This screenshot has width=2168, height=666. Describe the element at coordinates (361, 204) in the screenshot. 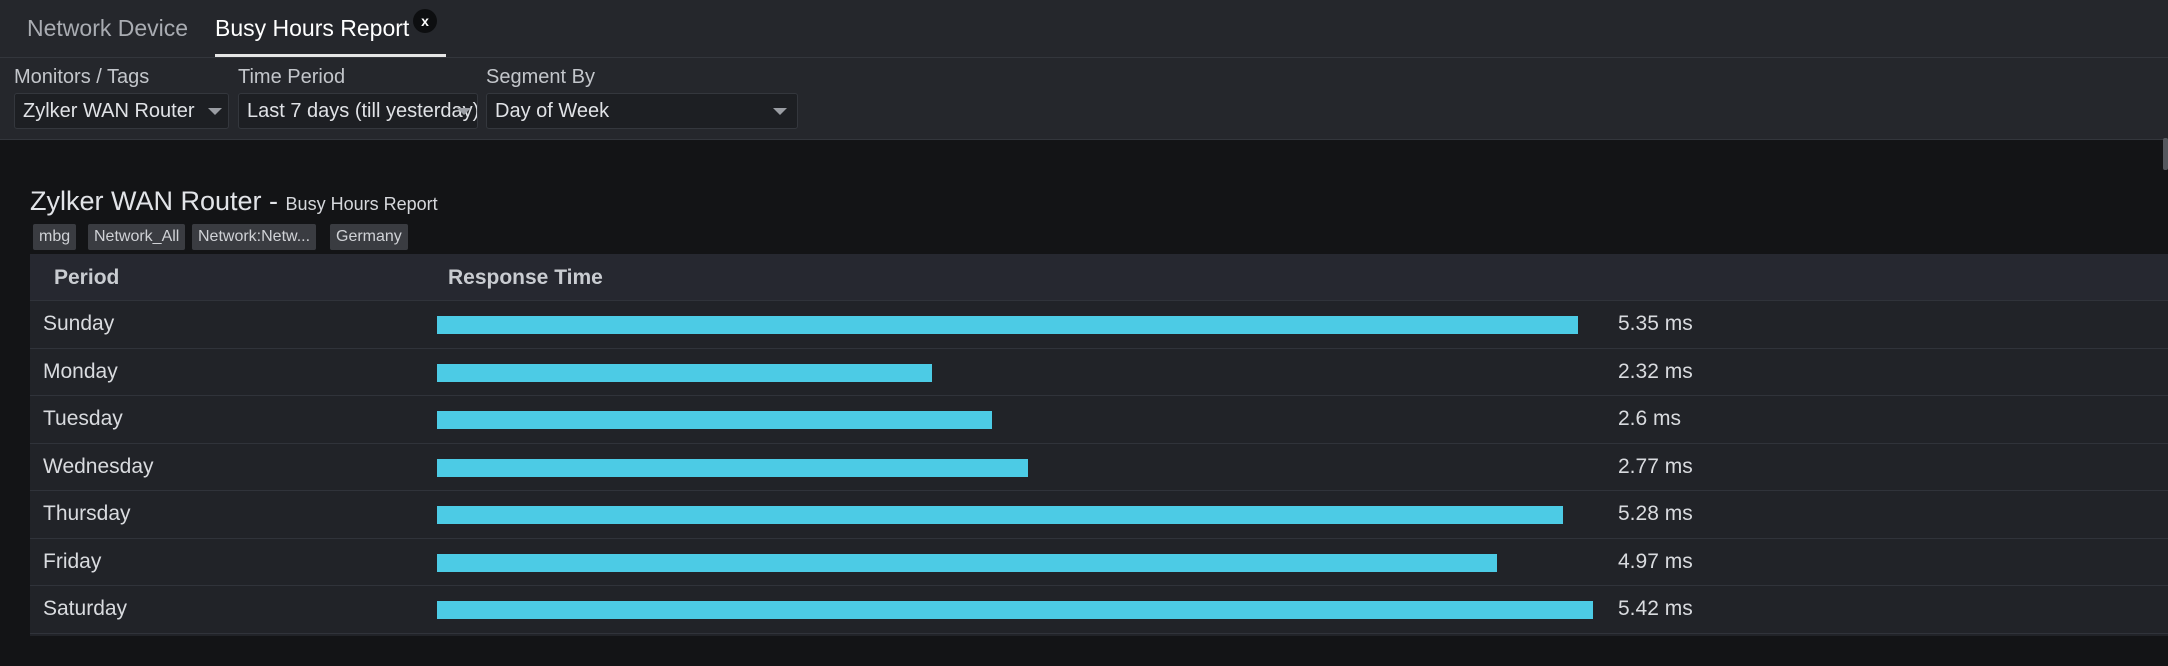

I see `report-subtitle: Busy Hours Report` at that location.